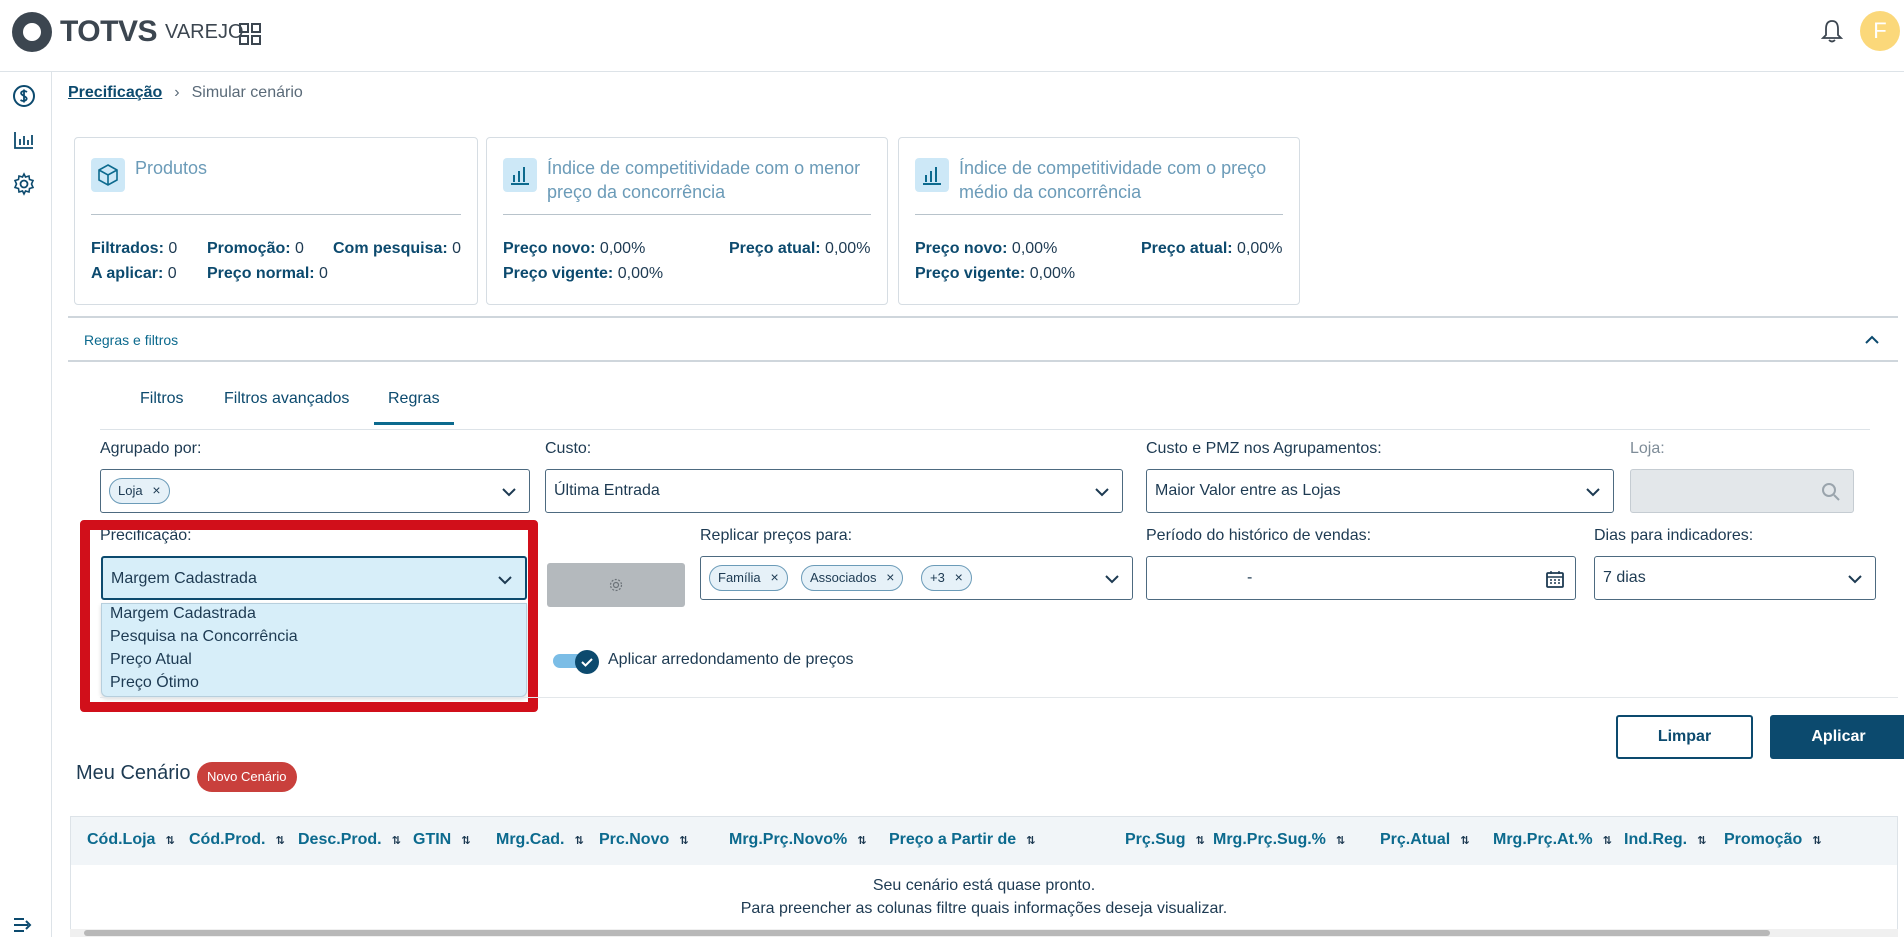  Describe the element at coordinates (24, 140) in the screenshot. I see `bar-chart-icon` at that location.